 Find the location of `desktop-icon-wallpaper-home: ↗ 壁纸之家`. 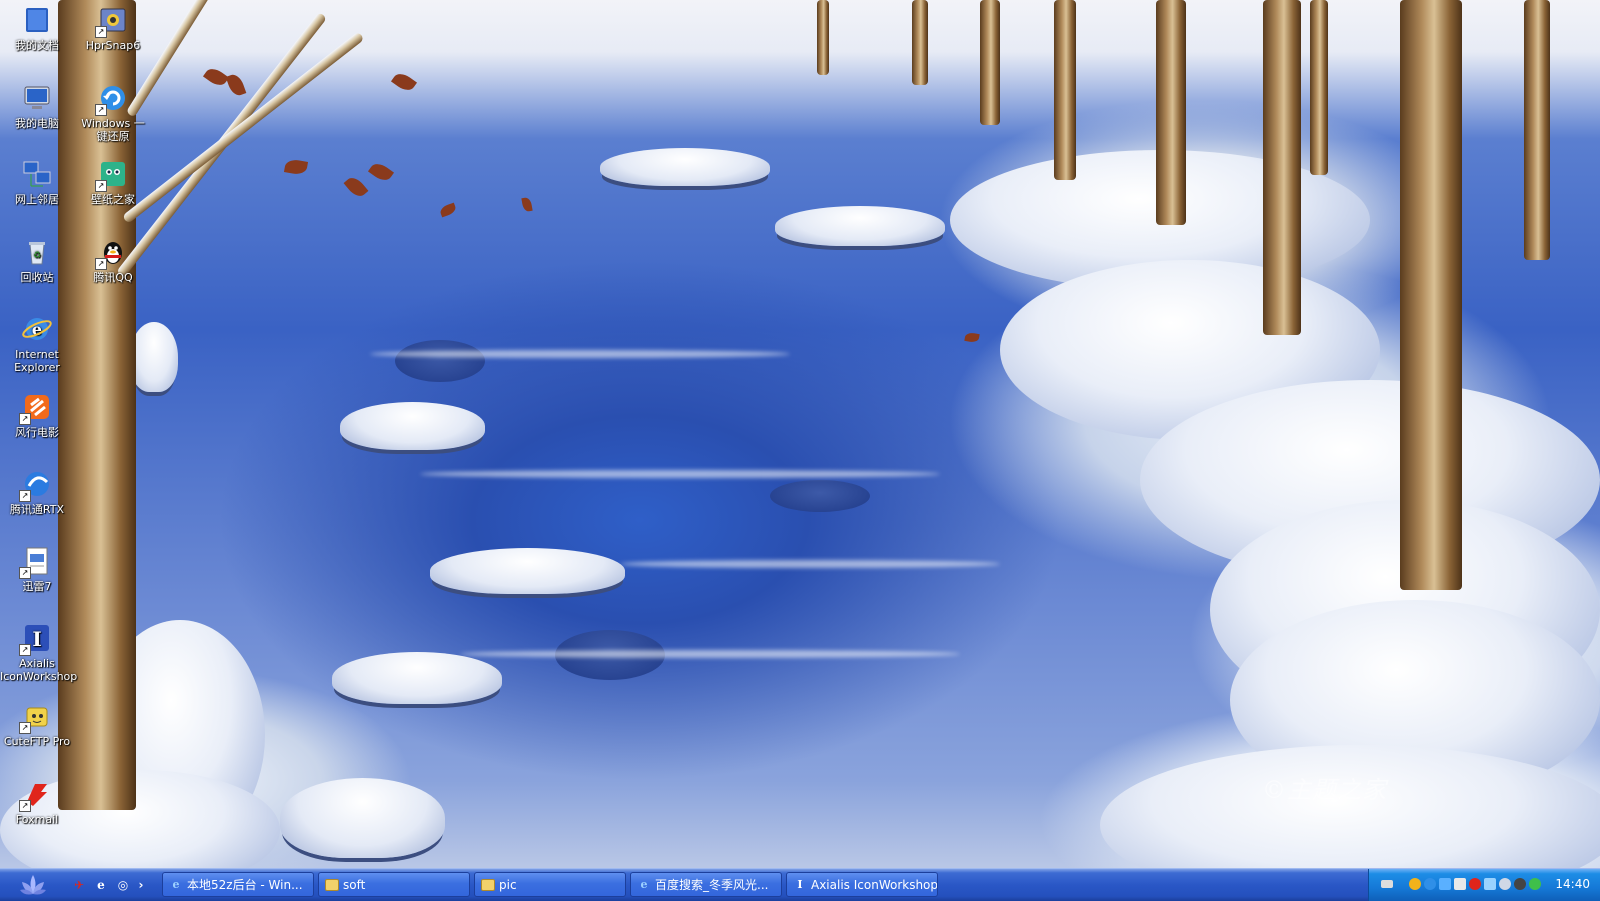

desktop-icon-wallpaper-home: ↗ 壁纸之家 is located at coordinates (113, 182).